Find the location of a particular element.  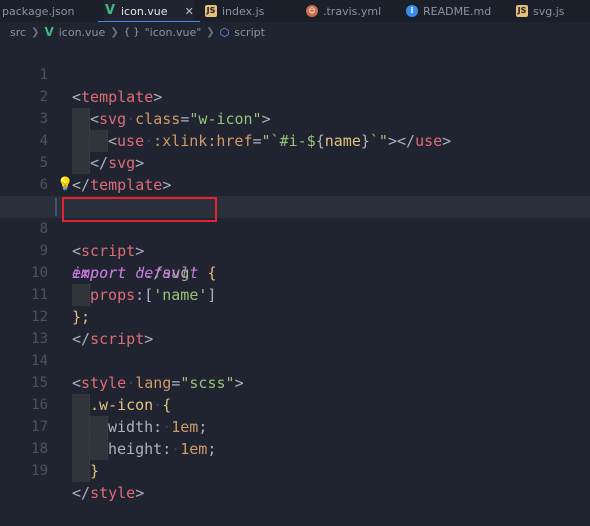

code-line: 11 }; is located at coordinates (295, 294).